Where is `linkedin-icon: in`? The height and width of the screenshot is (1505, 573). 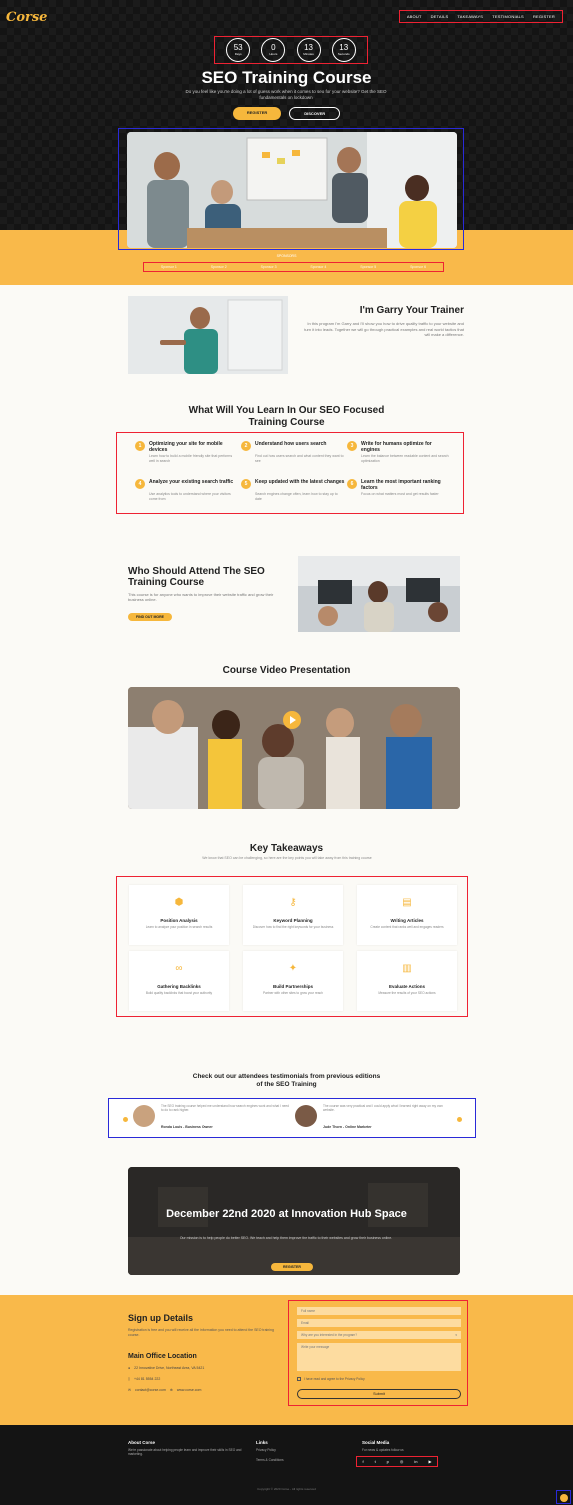 linkedin-icon: in is located at coordinates (415, 1461).